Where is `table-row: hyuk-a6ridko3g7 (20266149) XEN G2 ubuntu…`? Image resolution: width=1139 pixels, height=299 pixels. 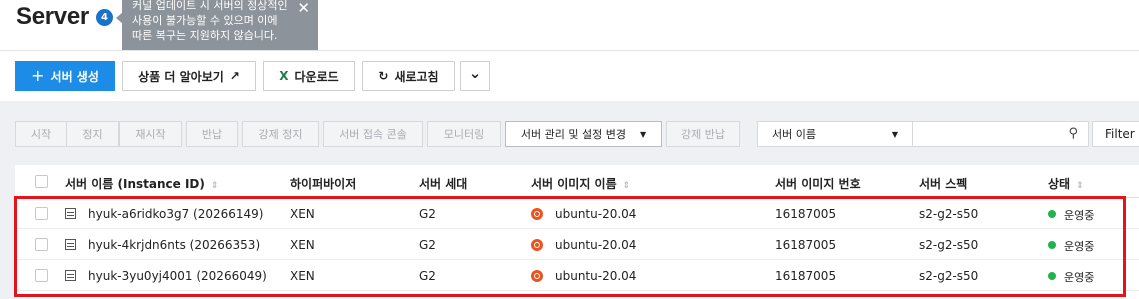 table-row: hyuk-a6ridko3g7 (20266149) XEN G2 ubuntu… is located at coordinates (577, 213).